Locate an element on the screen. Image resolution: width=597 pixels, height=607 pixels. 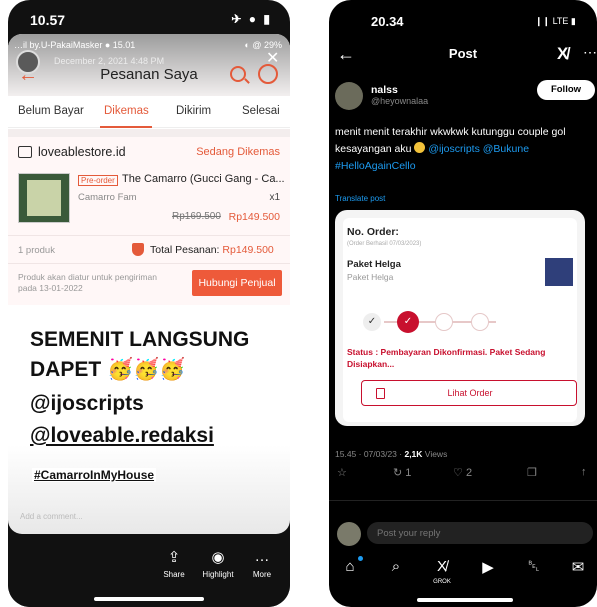
left-status-bar: 10.57 ✈ ● ▮ is located at coordinates (149, 18).